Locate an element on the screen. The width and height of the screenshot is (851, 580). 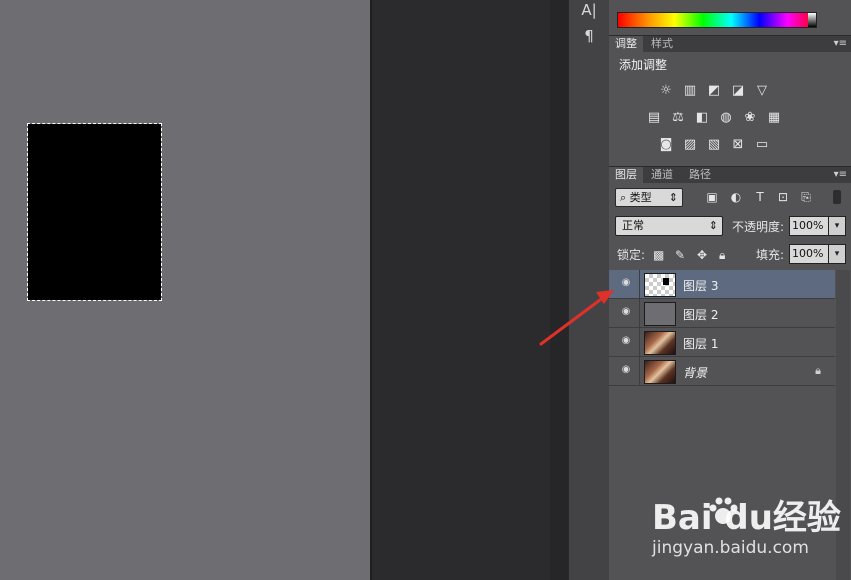
collapsed-panel-strip: A| ¶ is located at coordinates (589, 290).